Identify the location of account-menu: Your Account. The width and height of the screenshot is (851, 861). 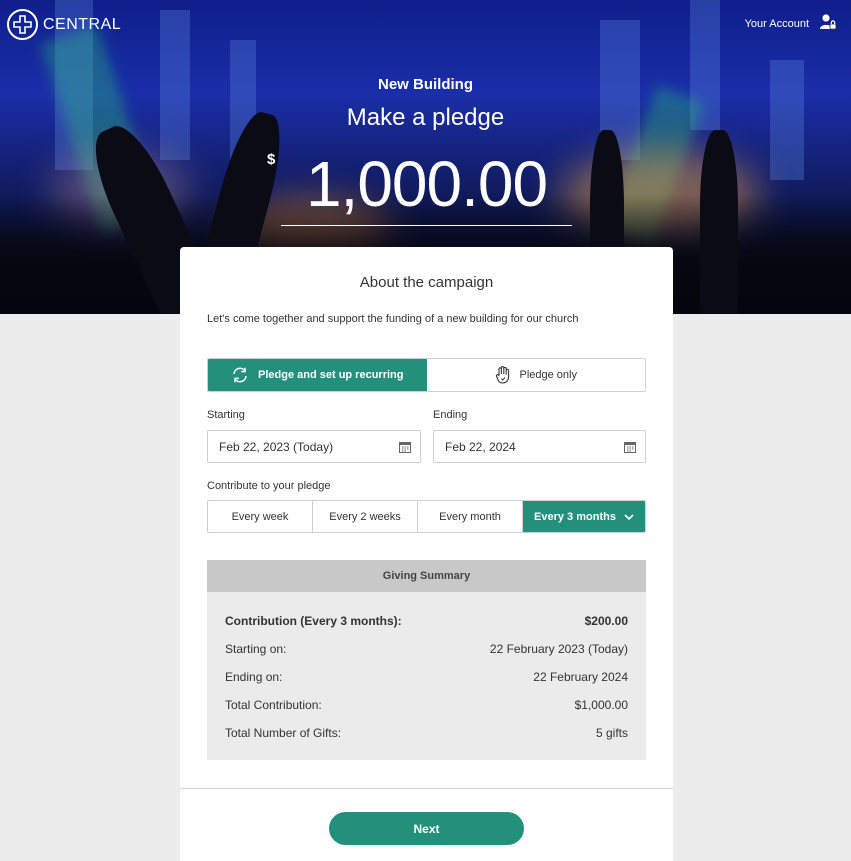
(791, 23).